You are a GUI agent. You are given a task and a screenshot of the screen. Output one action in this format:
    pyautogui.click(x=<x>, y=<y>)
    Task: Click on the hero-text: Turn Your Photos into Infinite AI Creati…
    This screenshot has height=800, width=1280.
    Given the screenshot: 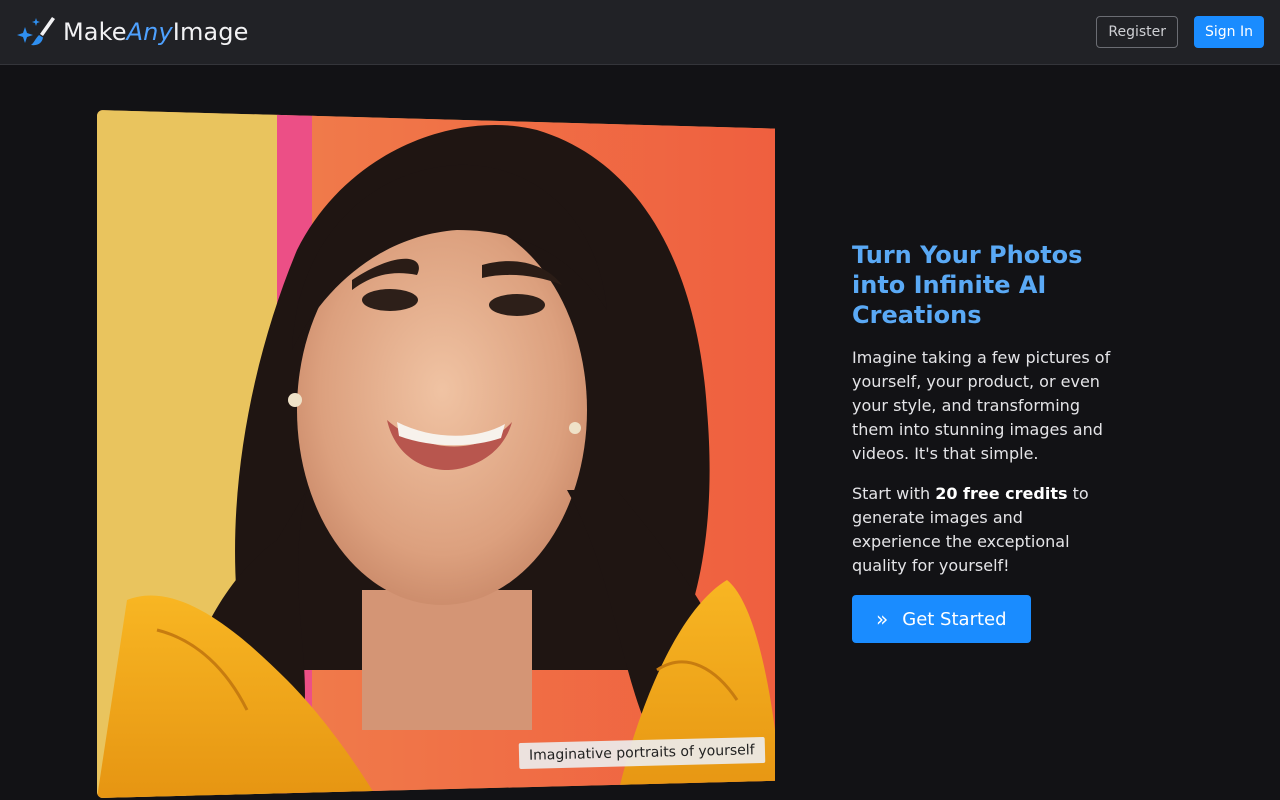 What is the action you would take?
    pyautogui.click(x=982, y=441)
    